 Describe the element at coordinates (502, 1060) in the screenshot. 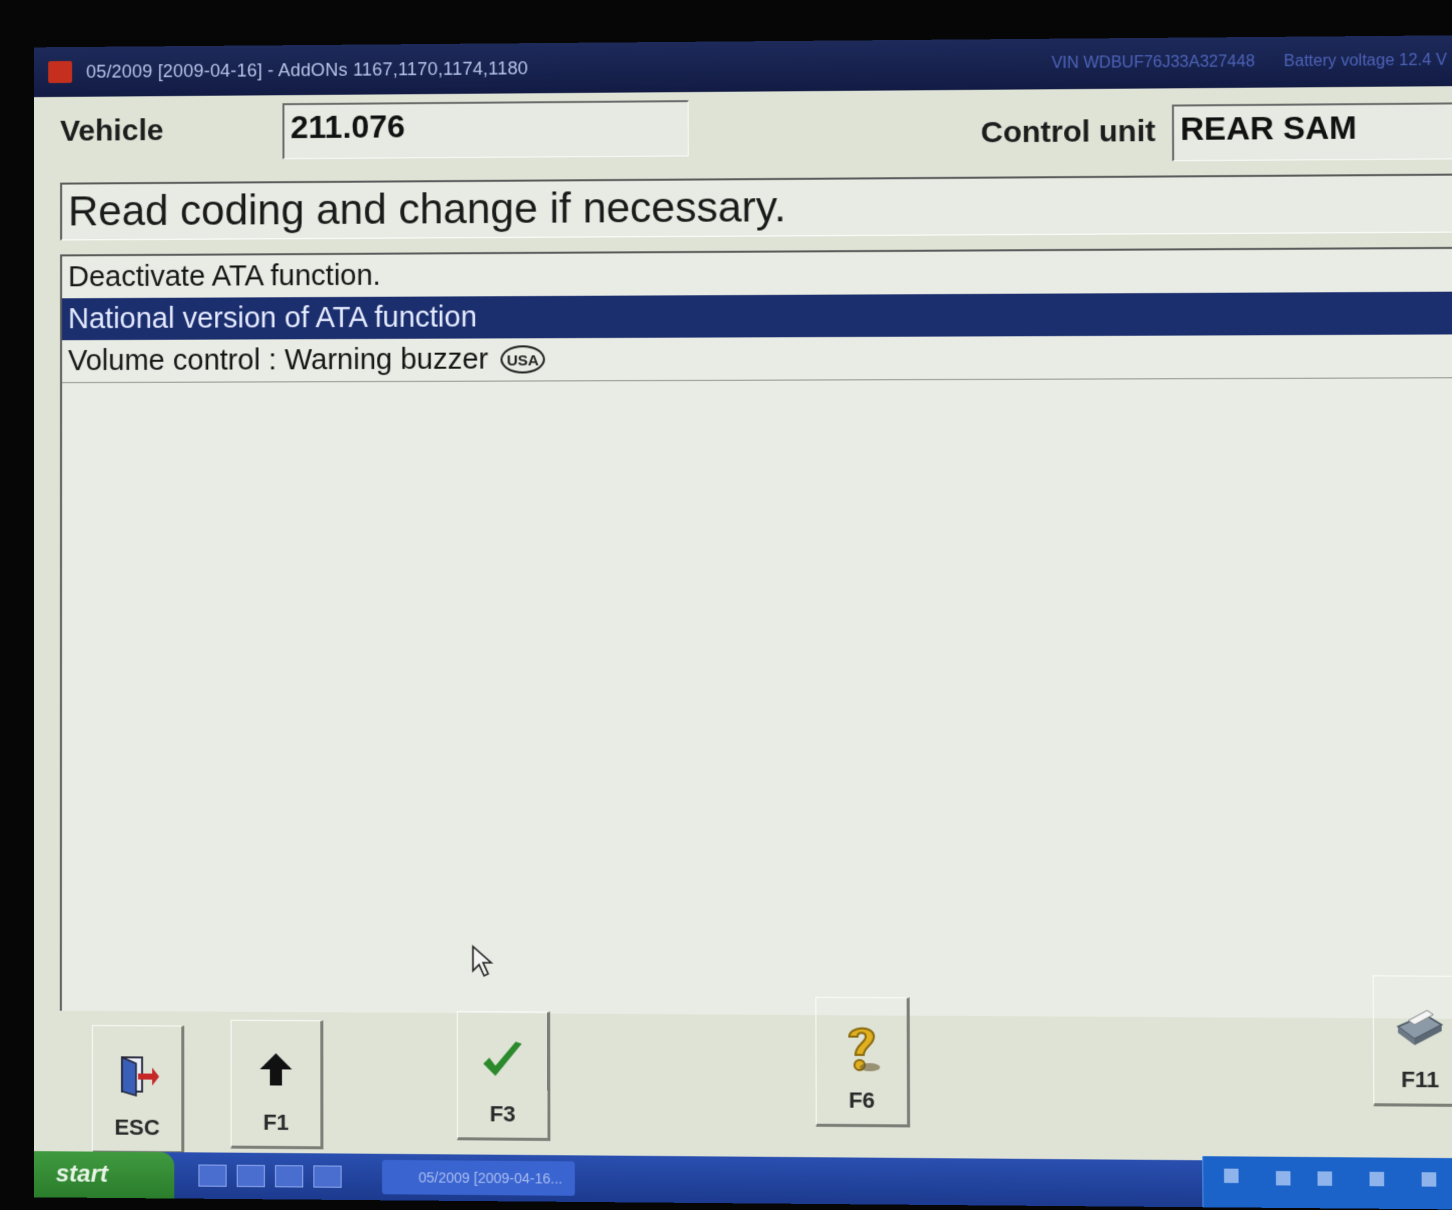

I see `checkmark-icon` at that location.